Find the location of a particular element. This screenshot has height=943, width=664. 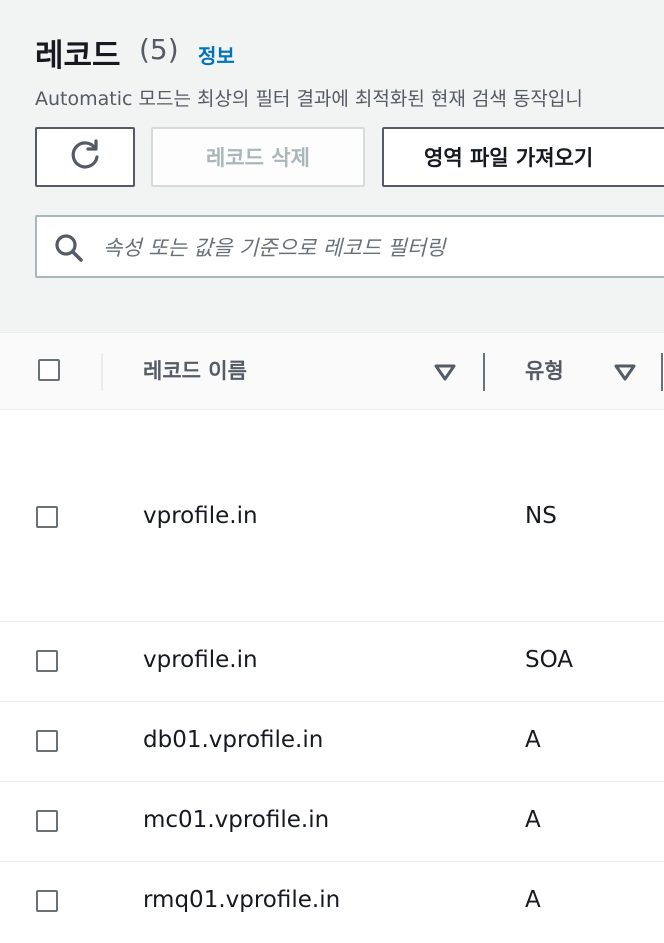

search-box is located at coordinates (349, 246).